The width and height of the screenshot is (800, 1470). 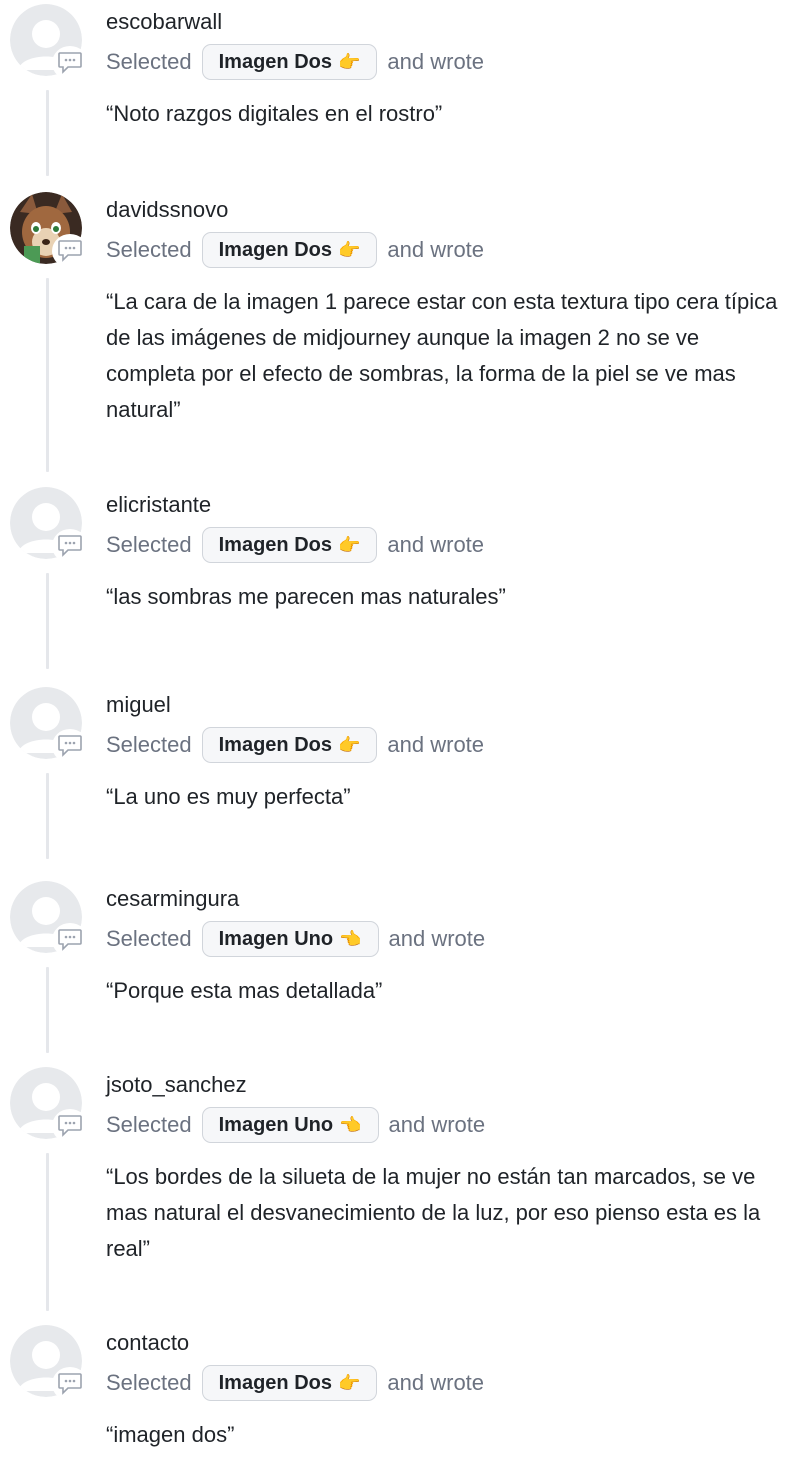 What do you see at coordinates (274, 113) in the screenshot?
I see `comment-text: “Noto razgos digitales en el rostro”` at bounding box center [274, 113].